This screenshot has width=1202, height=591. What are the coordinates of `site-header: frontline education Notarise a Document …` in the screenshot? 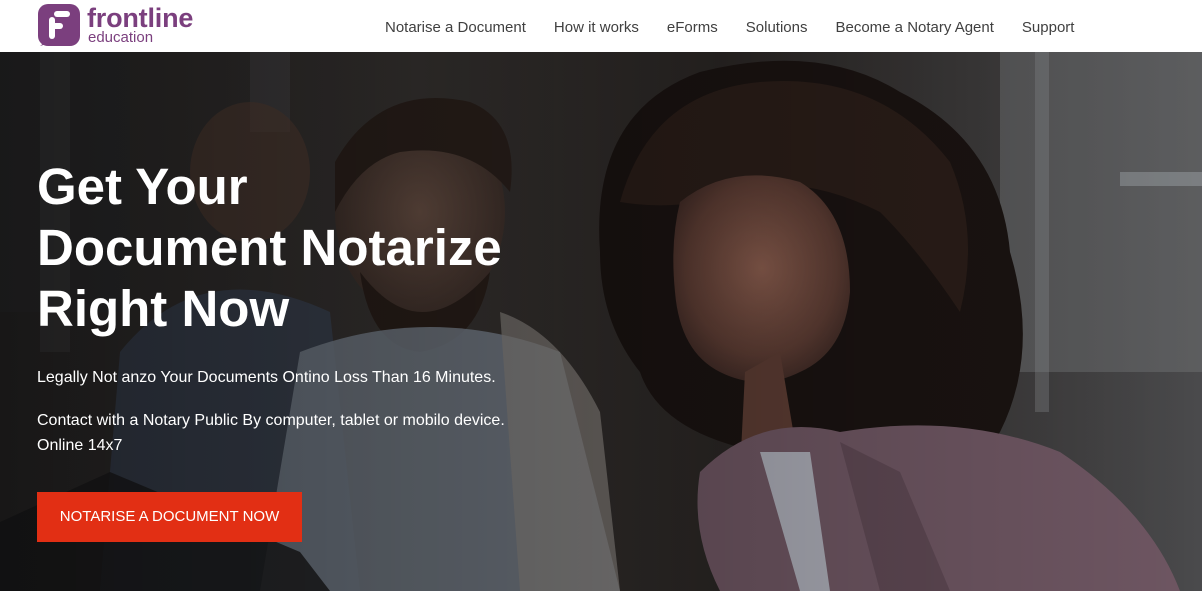 It's located at (601, 26).